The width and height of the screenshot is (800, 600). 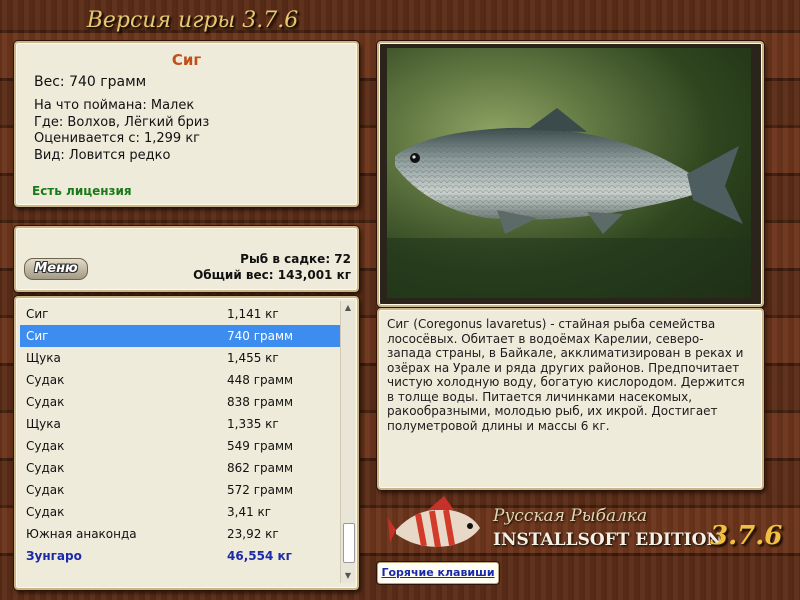 What do you see at coordinates (295, 259) in the screenshot?
I see `fish-count: Рыб в садке: 72` at bounding box center [295, 259].